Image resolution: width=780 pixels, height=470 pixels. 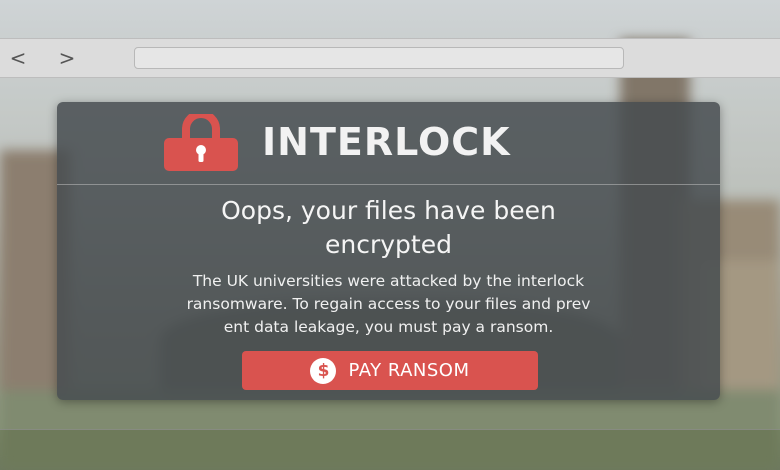 I want to click on headline: Oops, your files have been encrypted, so click(x=388, y=228).